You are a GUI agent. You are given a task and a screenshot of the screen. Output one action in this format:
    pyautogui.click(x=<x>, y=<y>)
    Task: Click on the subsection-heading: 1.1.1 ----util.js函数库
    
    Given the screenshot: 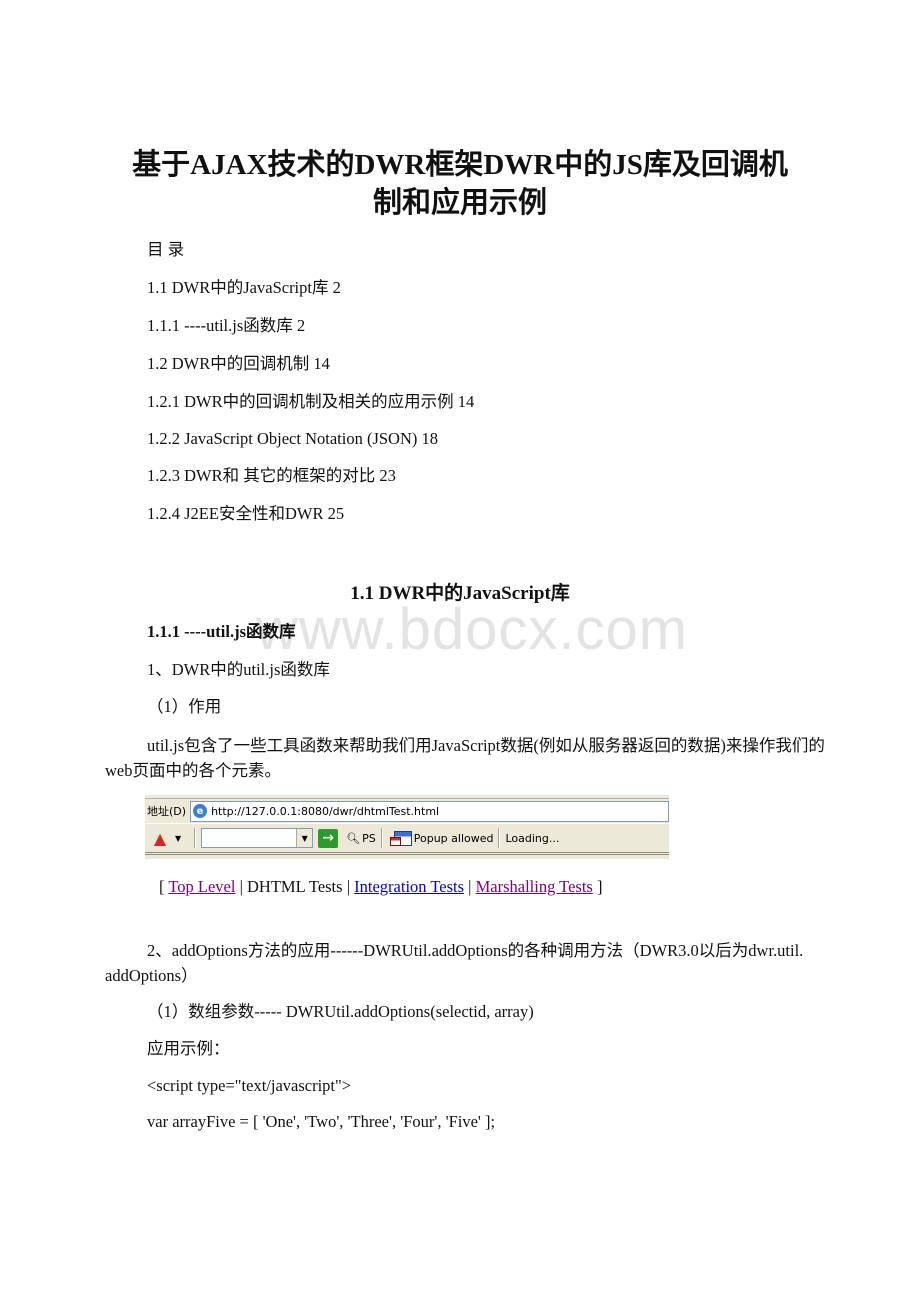 What is the action you would take?
    pyautogui.click(x=221, y=631)
    